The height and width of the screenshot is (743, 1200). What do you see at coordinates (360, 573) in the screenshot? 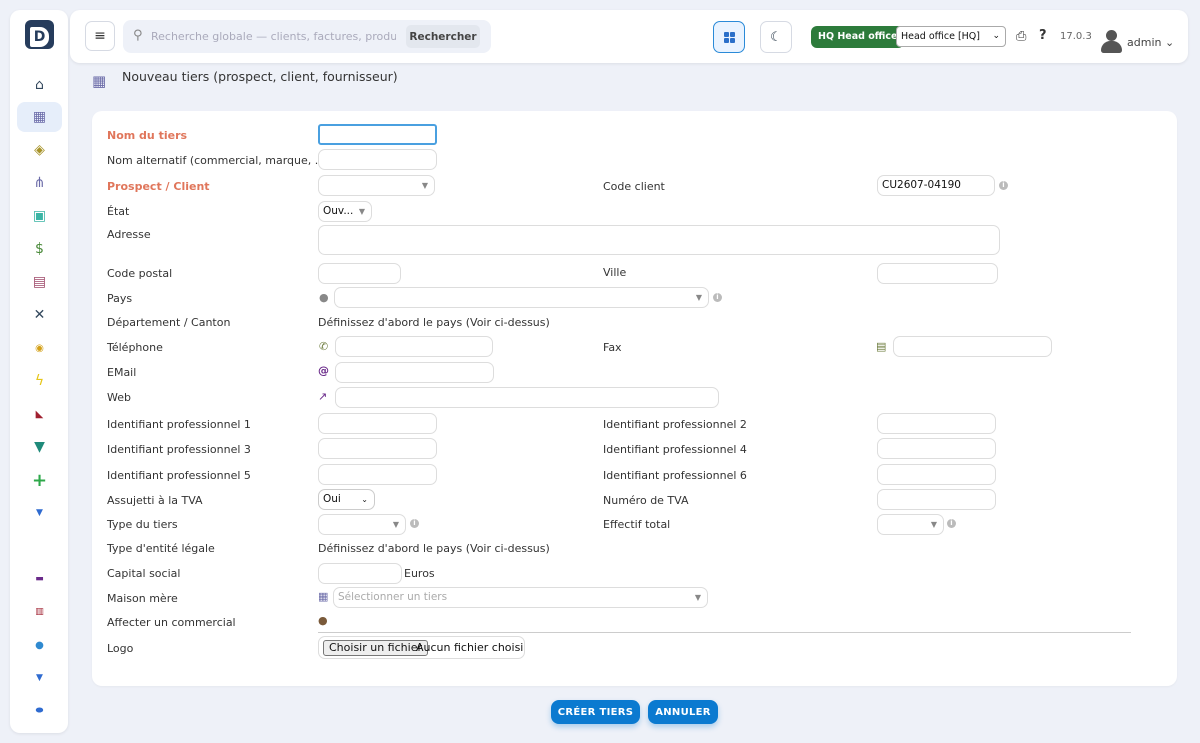
I see `capital-input` at bounding box center [360, 573].